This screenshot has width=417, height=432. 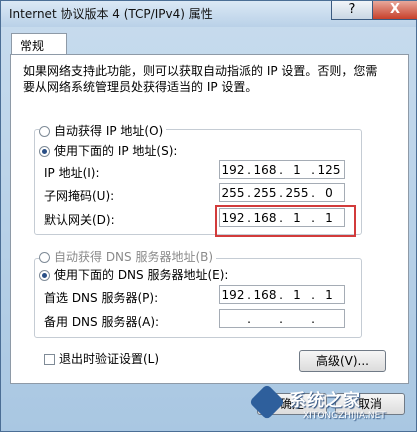 What do you see at coordinates (49, 359) in the screenshot?
I see `checkbox-icon` at bounding box center [49, 359].